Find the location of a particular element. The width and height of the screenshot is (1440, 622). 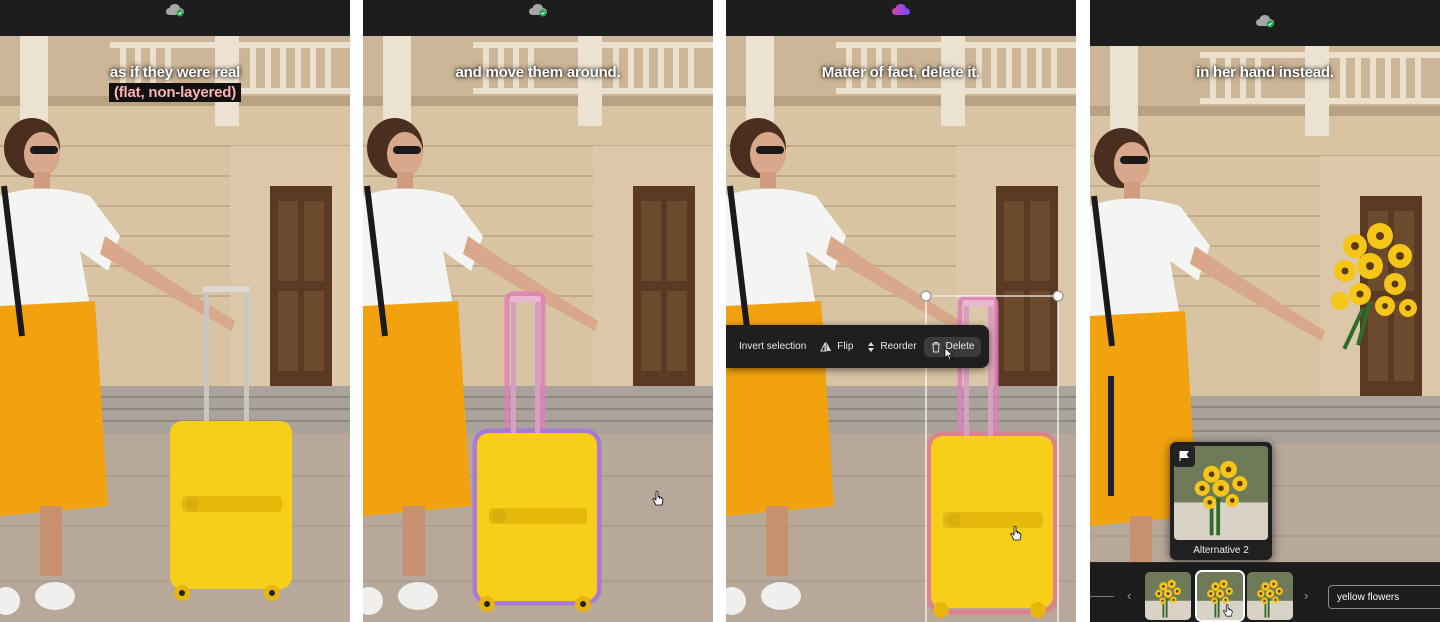

cloud-syncing-icon is located at coordinates (901, 12).